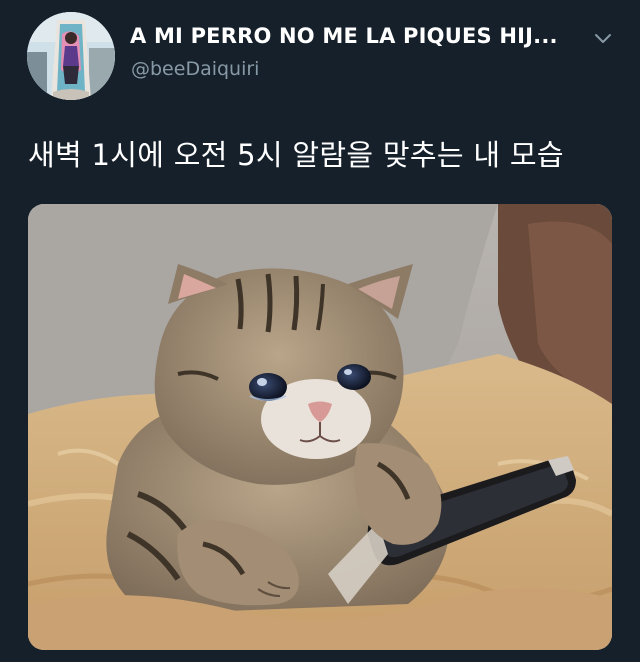 The height and width of the screenshot is (662, 640). I want to click on avatar, so click(71, 56).